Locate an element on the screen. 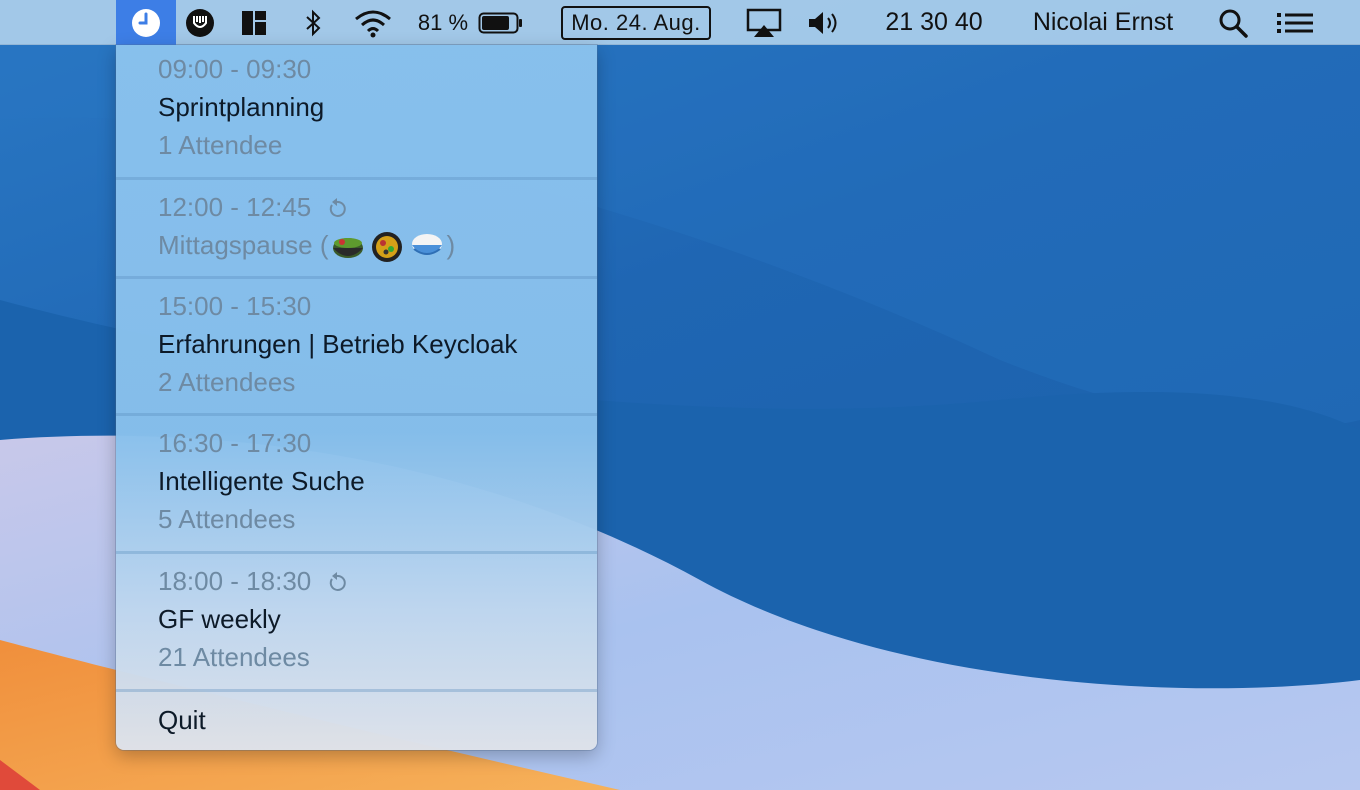  control-list-button is located at coordinates (1295, 22).